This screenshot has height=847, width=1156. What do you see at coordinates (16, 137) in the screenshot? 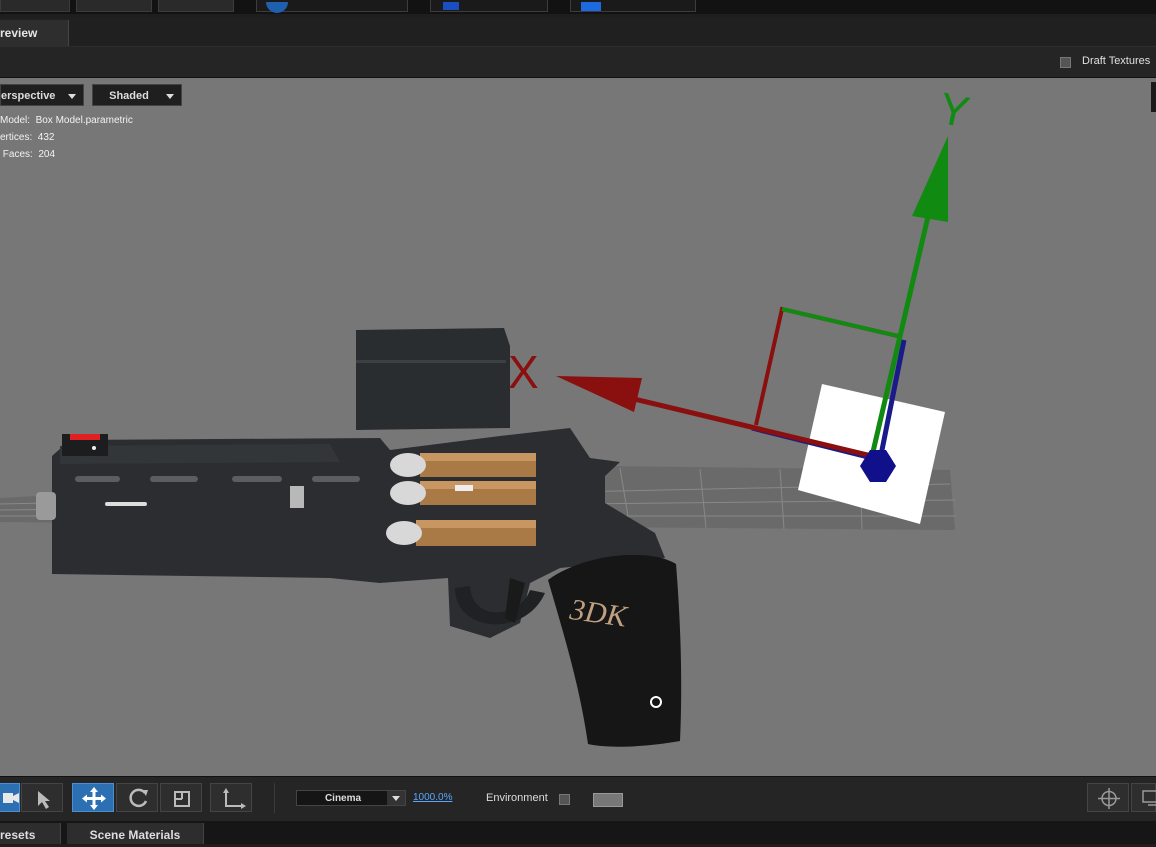
I see `vertices-stat-label: ertices:` at bounding box center [16, 137].